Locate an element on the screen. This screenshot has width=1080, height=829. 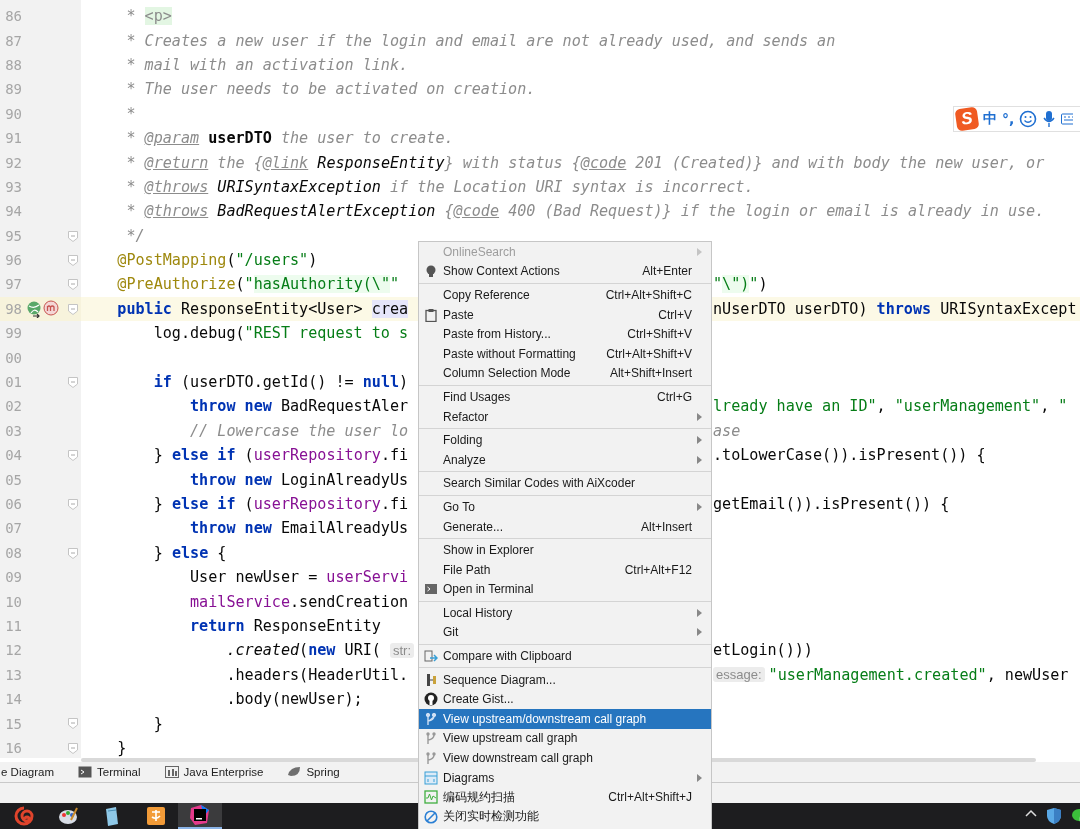
code-line: * The user needs to be activated on creation. is located at coordinates (331, 89).